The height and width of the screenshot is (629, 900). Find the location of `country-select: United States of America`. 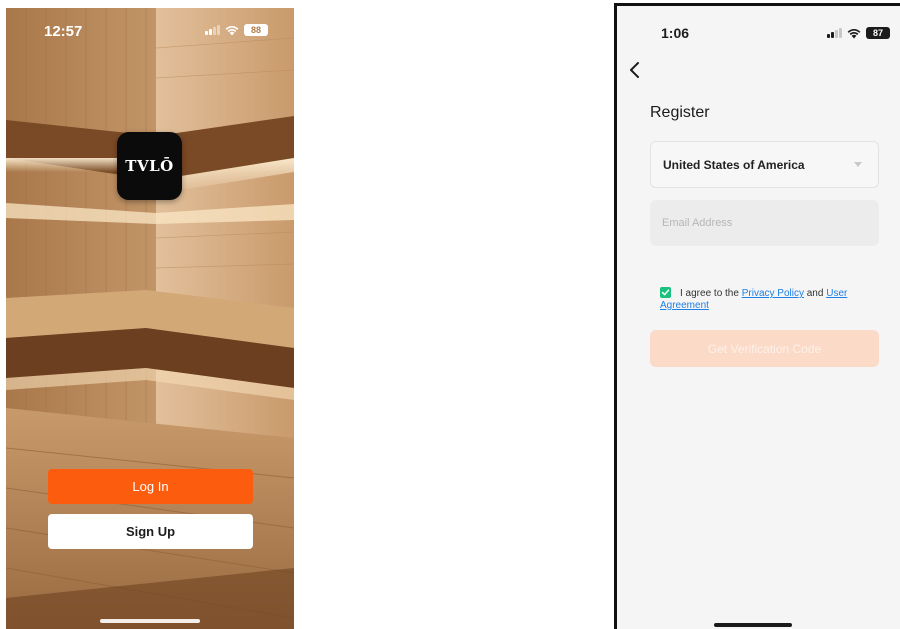

country-select: United States of America is located at coordinates (764, 164).